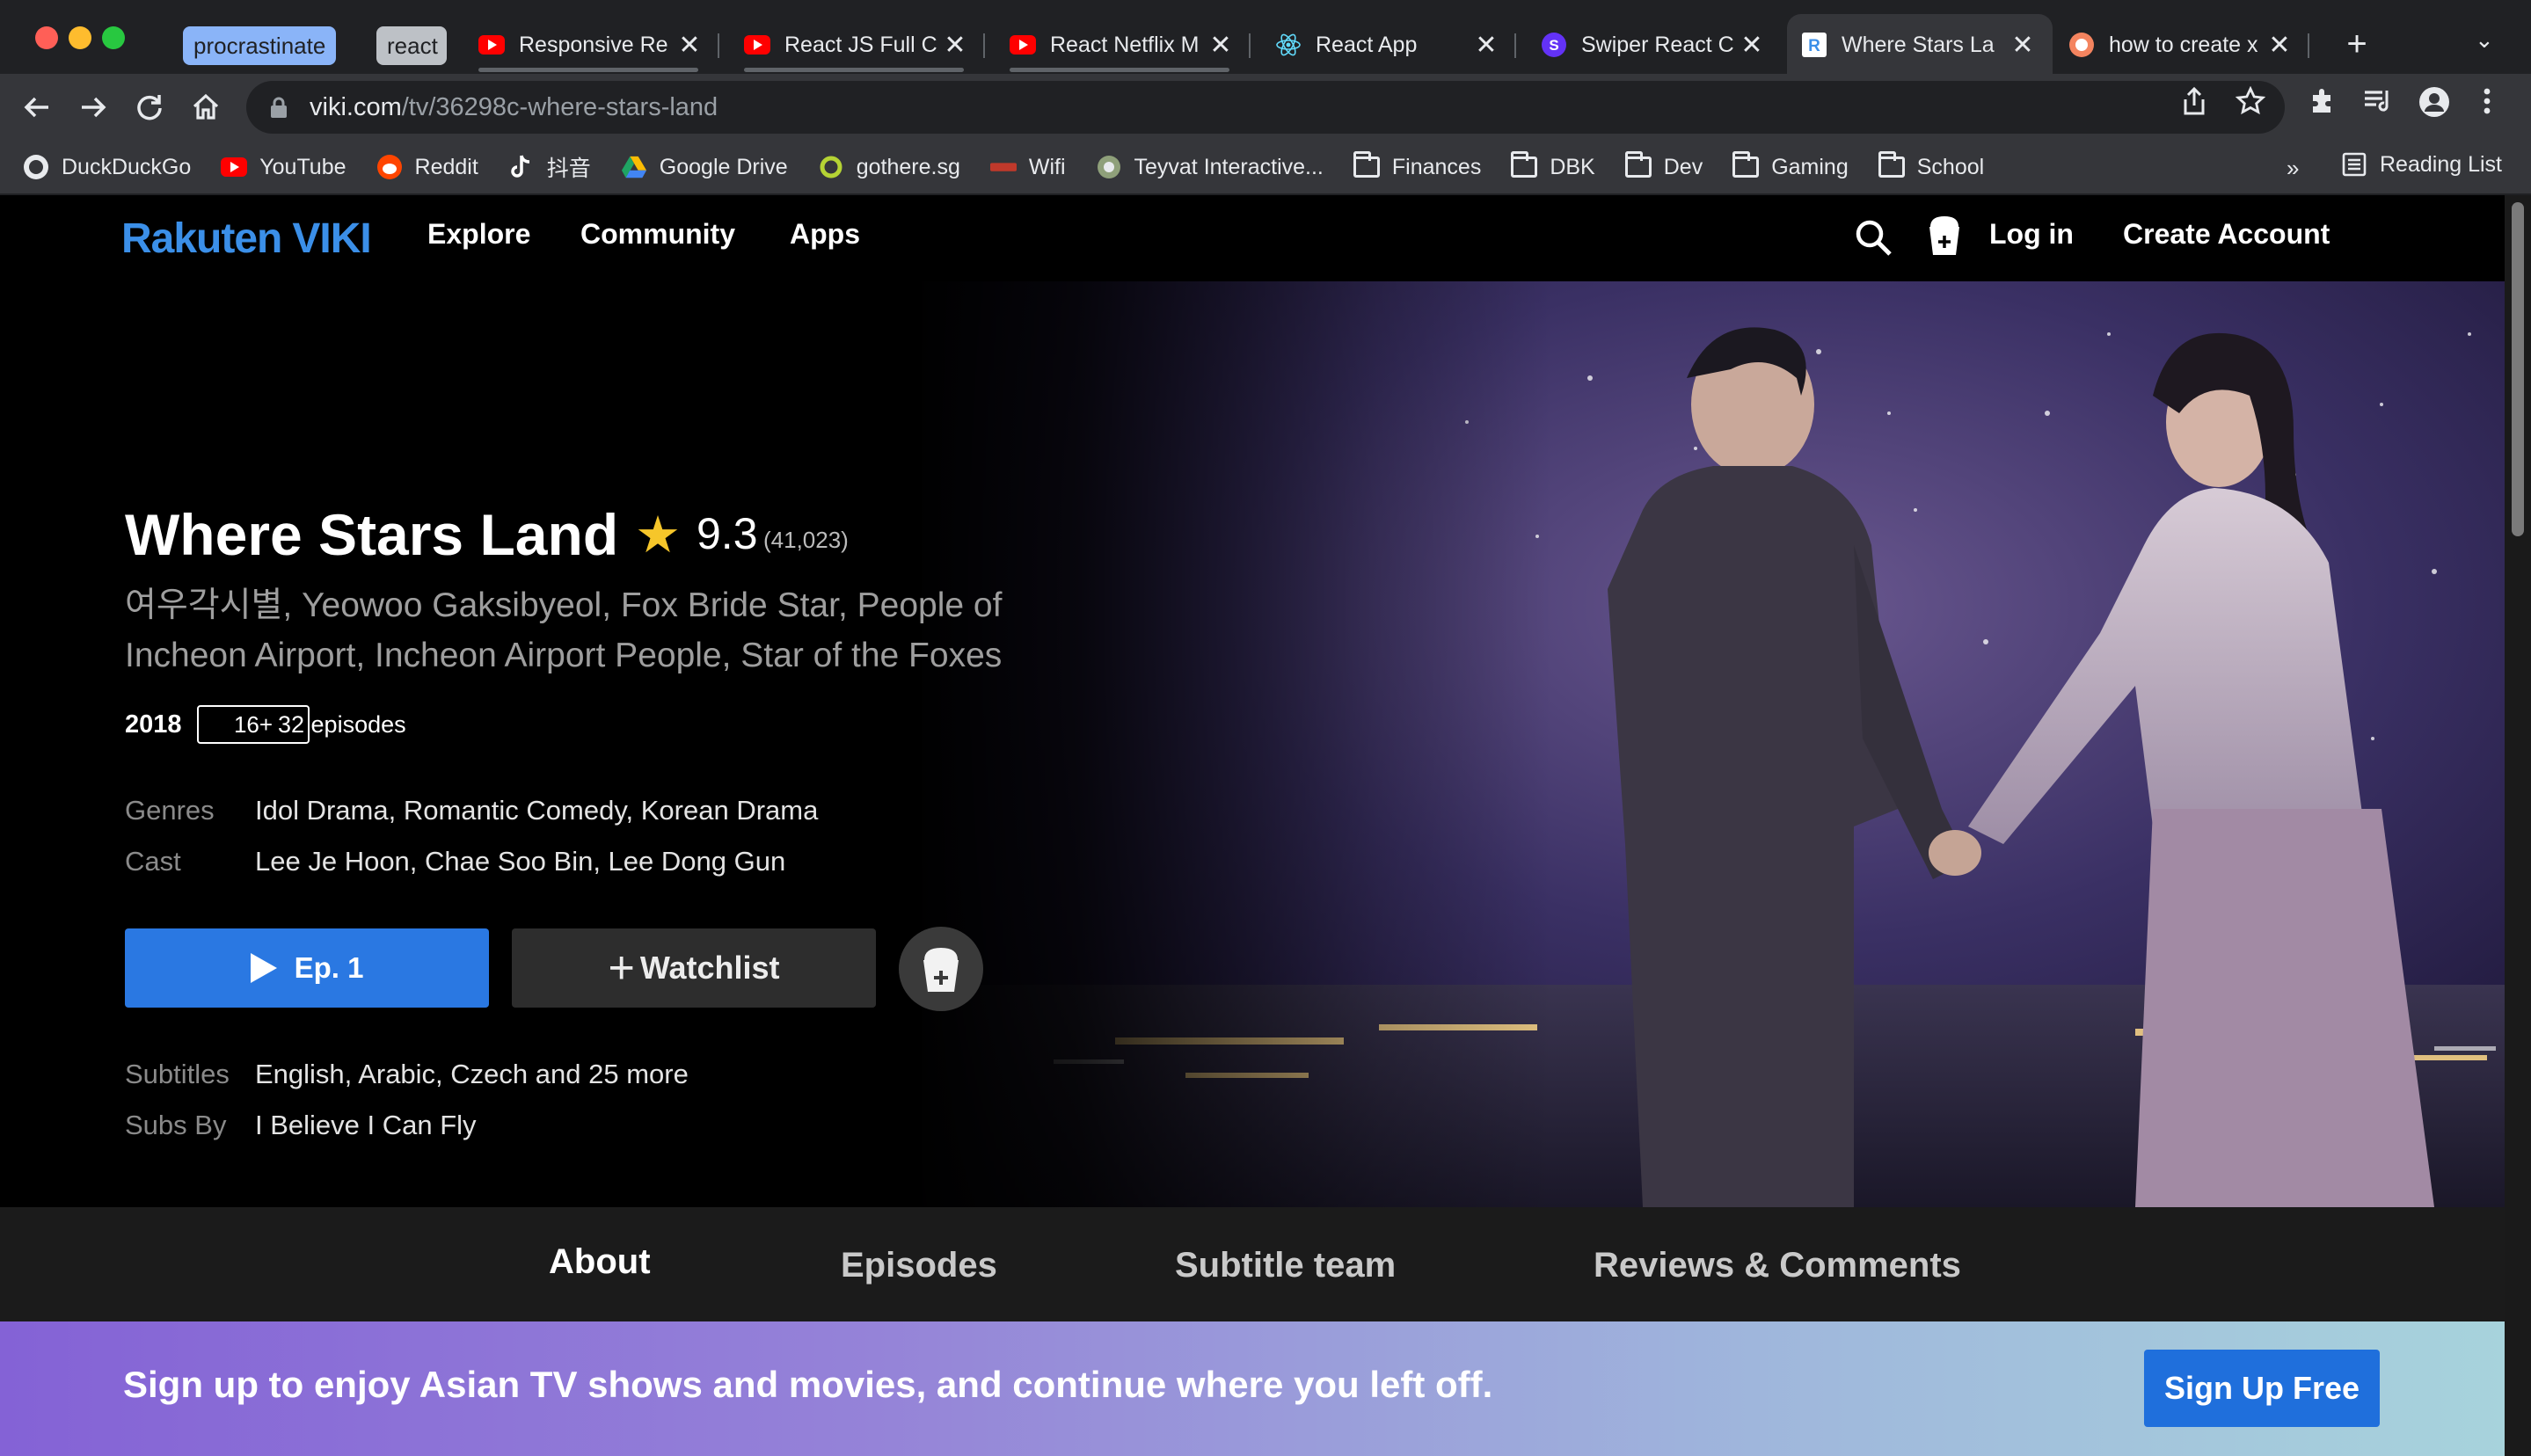 This screenshot has width=2531, height=1456. Describe the element at coordinates (757, 45) in the screenshot. I see `youtube-icon` at that location.